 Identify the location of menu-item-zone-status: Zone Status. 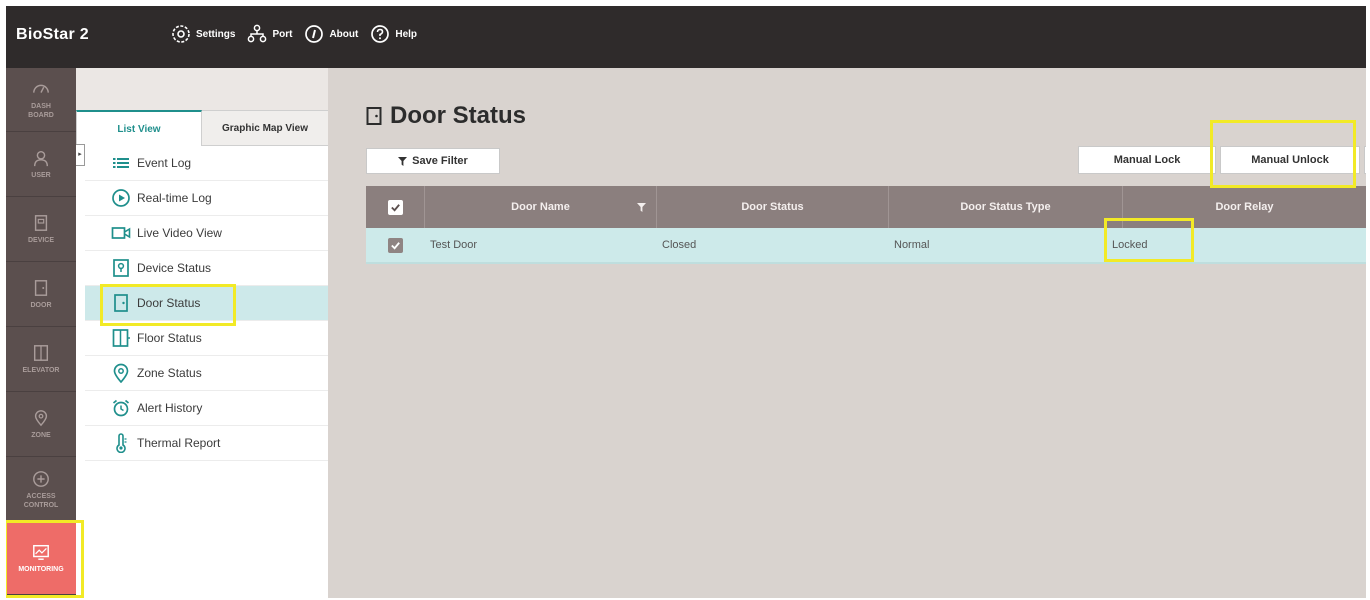
(206, 373).